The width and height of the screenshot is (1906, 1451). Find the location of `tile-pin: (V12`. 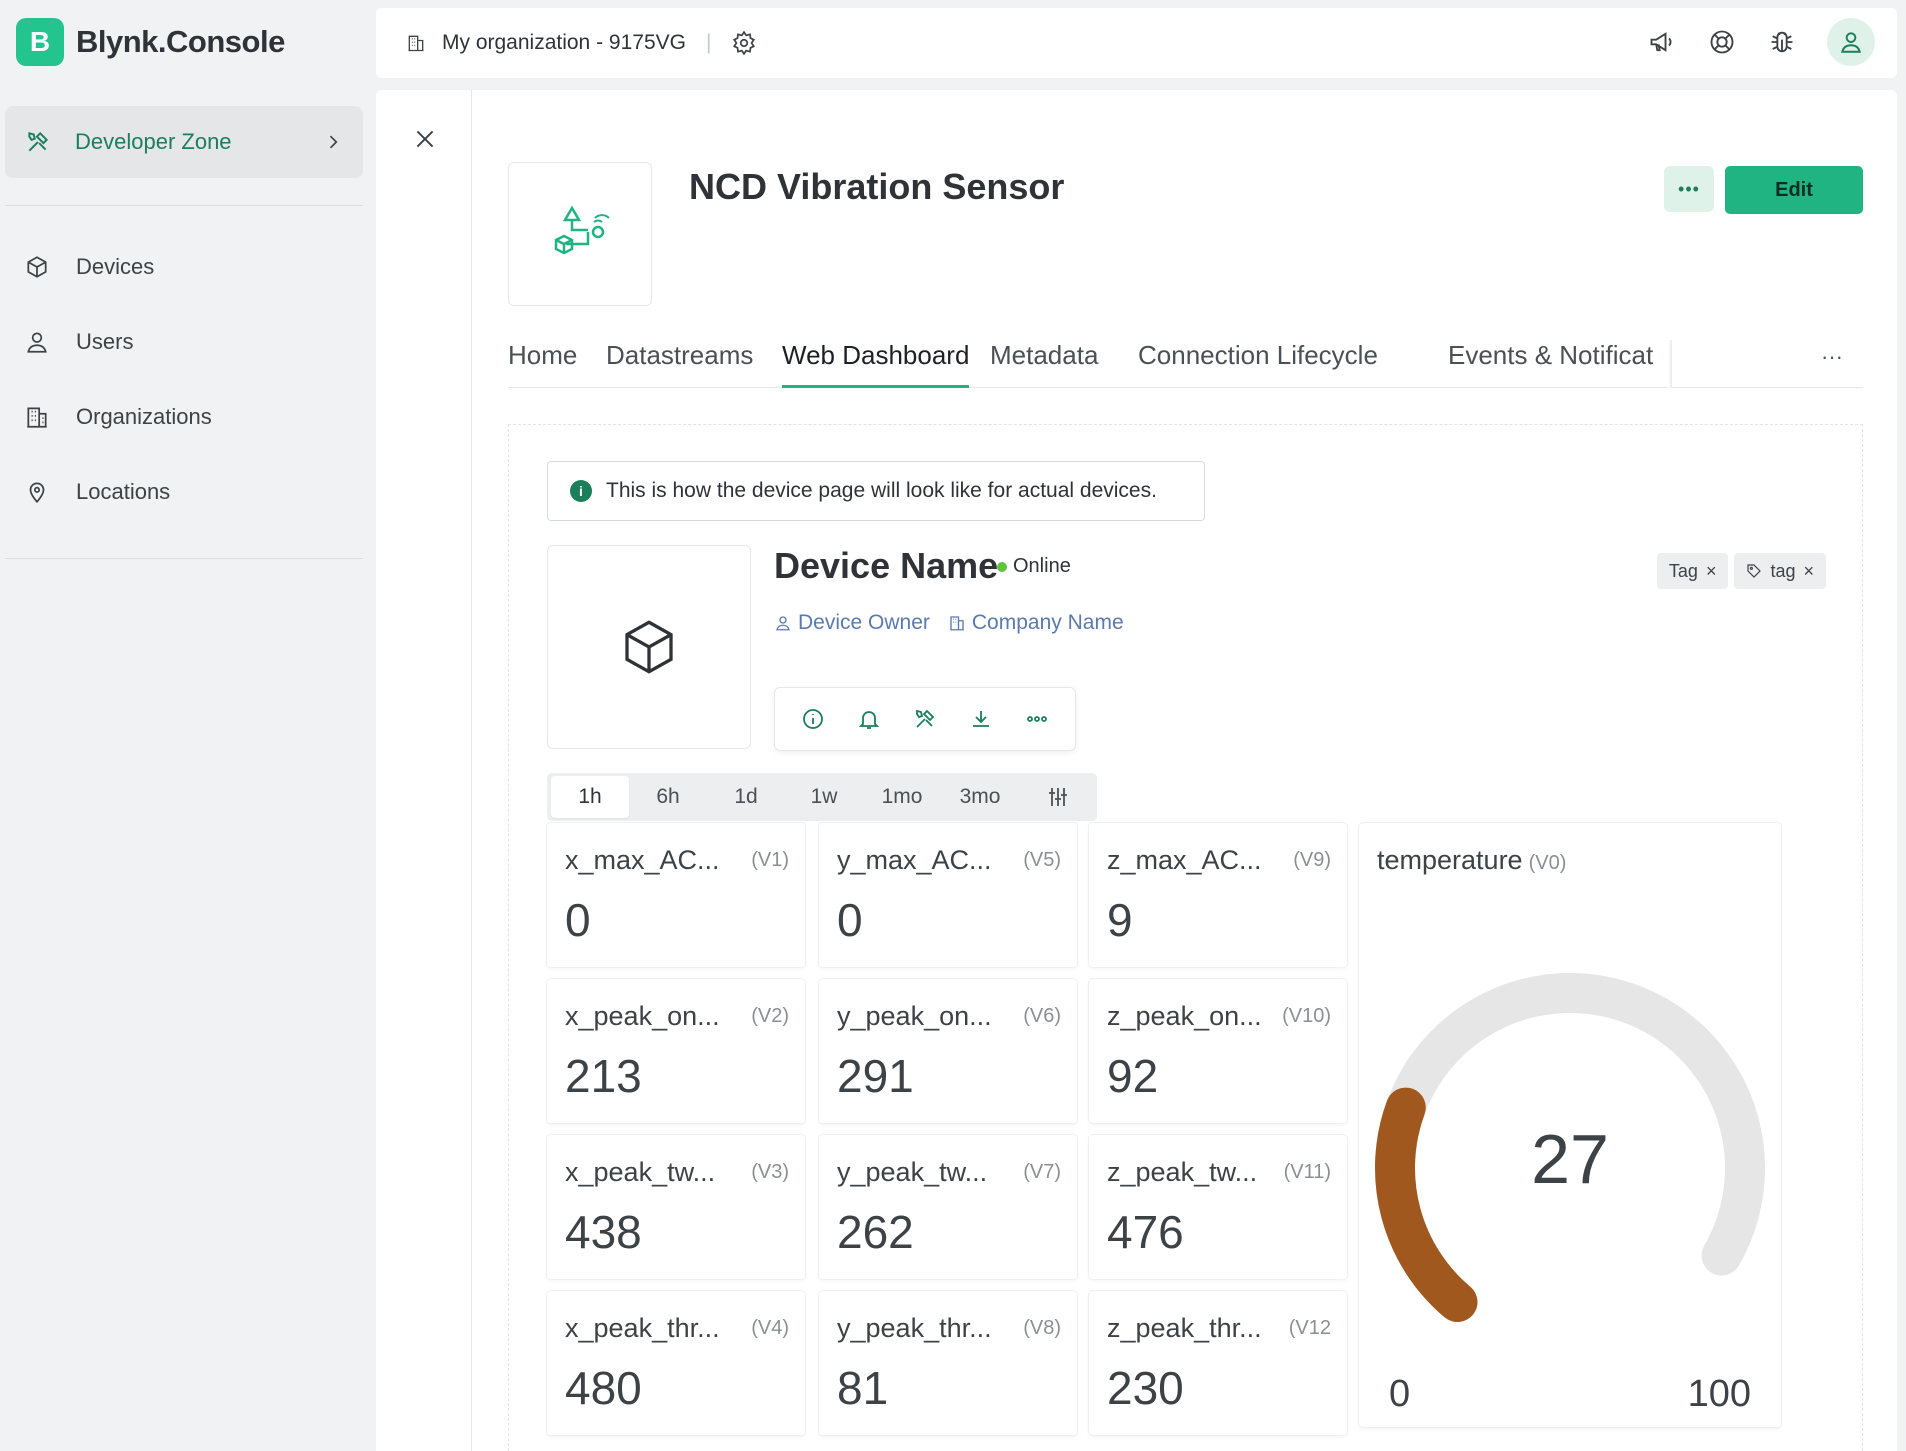

tile-pin: (V12 is located at coordinates (1309, 1328).